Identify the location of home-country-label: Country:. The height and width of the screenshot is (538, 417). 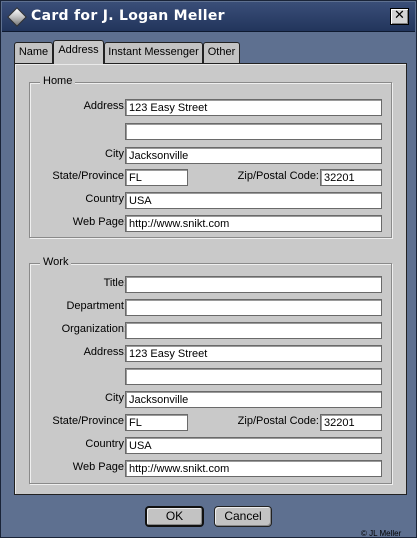
(106, 199).